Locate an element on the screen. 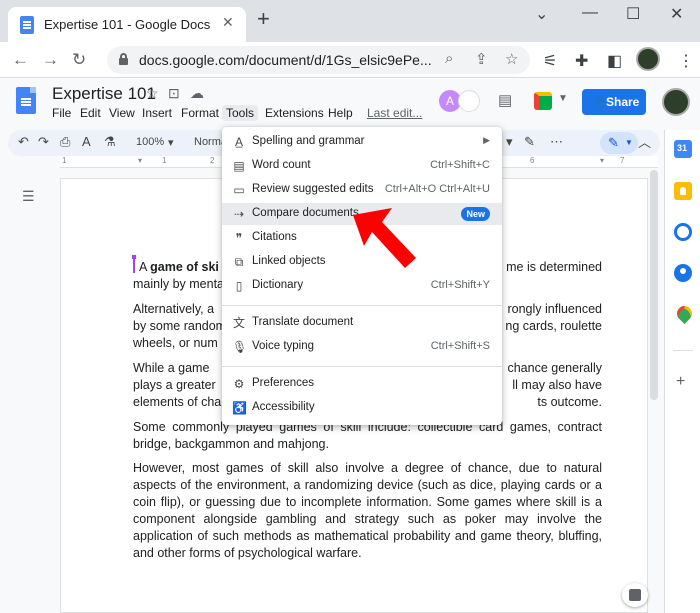 This screenshot has height=613, width=700. docs-file-icon is located at coordinates (27, 25).